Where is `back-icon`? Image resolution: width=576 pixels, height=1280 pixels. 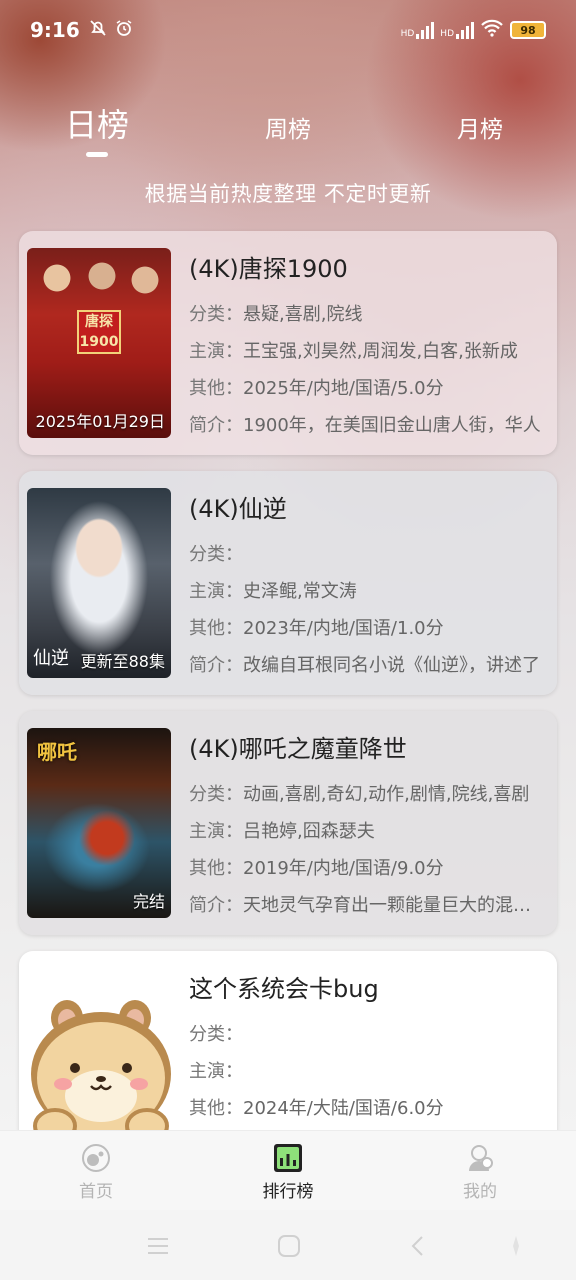
back-icon is located at coordinates (418, 1246).